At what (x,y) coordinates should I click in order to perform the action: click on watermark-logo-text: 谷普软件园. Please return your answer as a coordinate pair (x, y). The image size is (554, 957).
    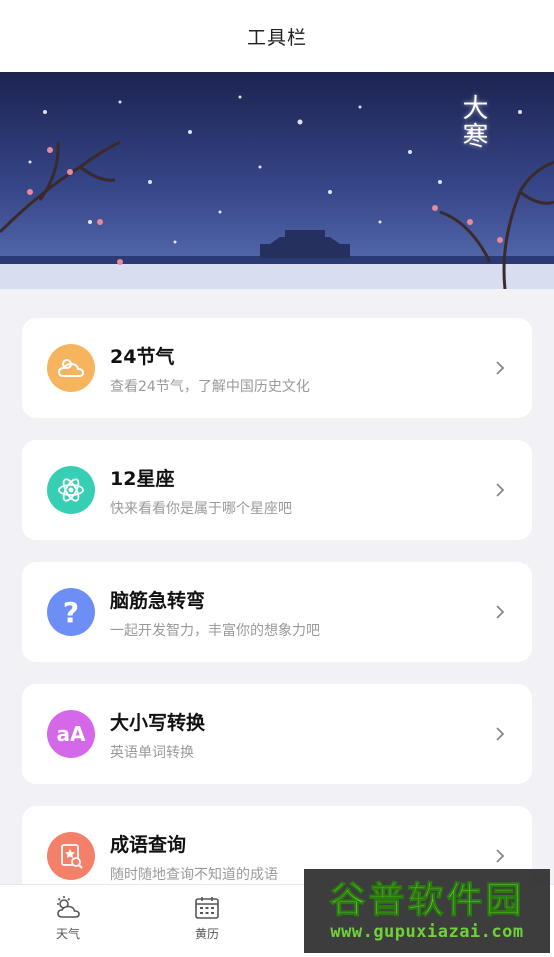
    Looking at the image, I should click on (427, 901).